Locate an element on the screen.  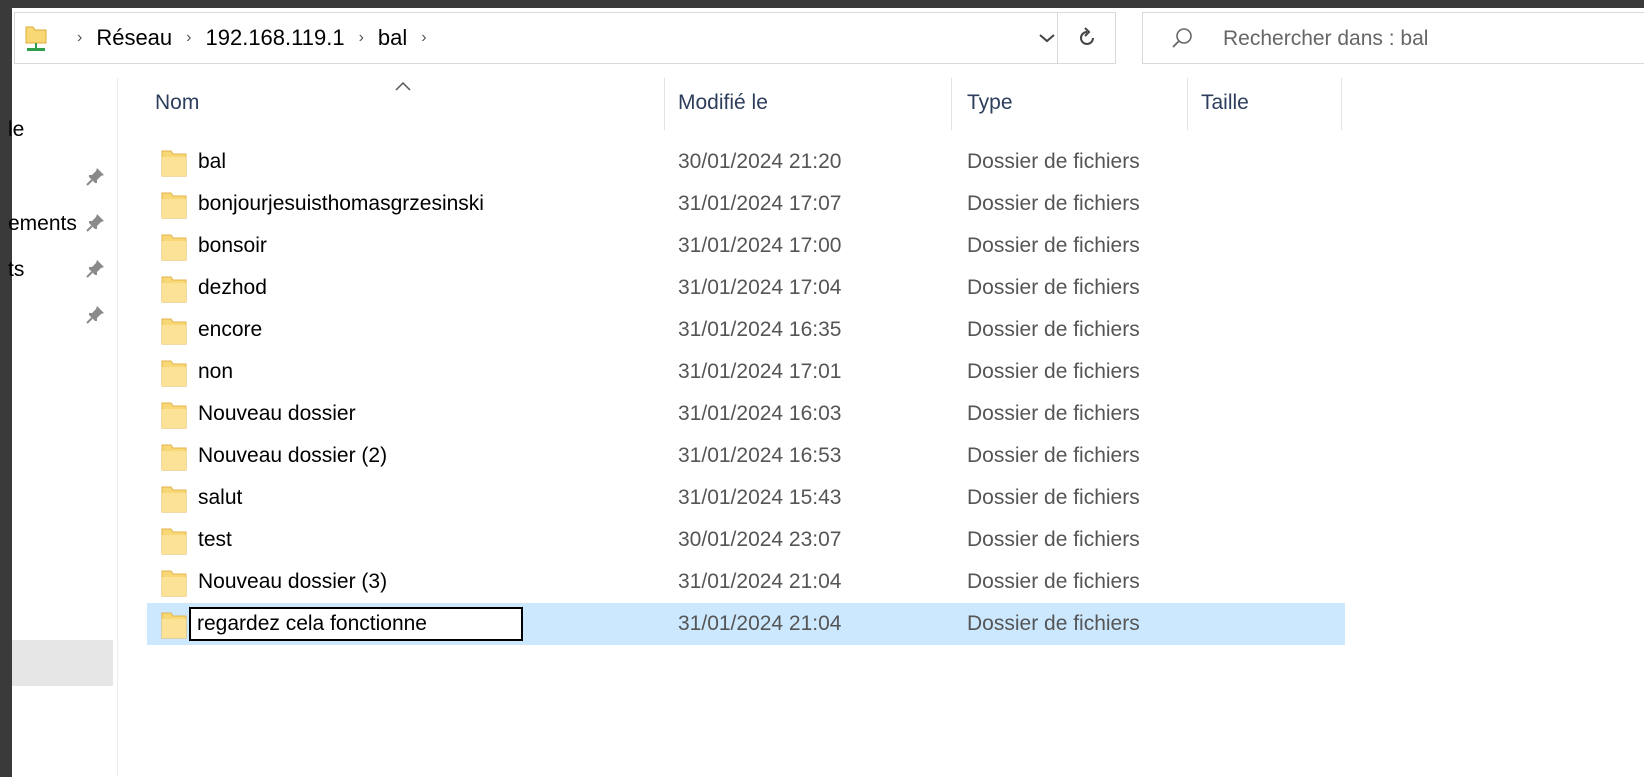
file-modified: 30/01/2024 21:20 is located at coordinates (760, 161).